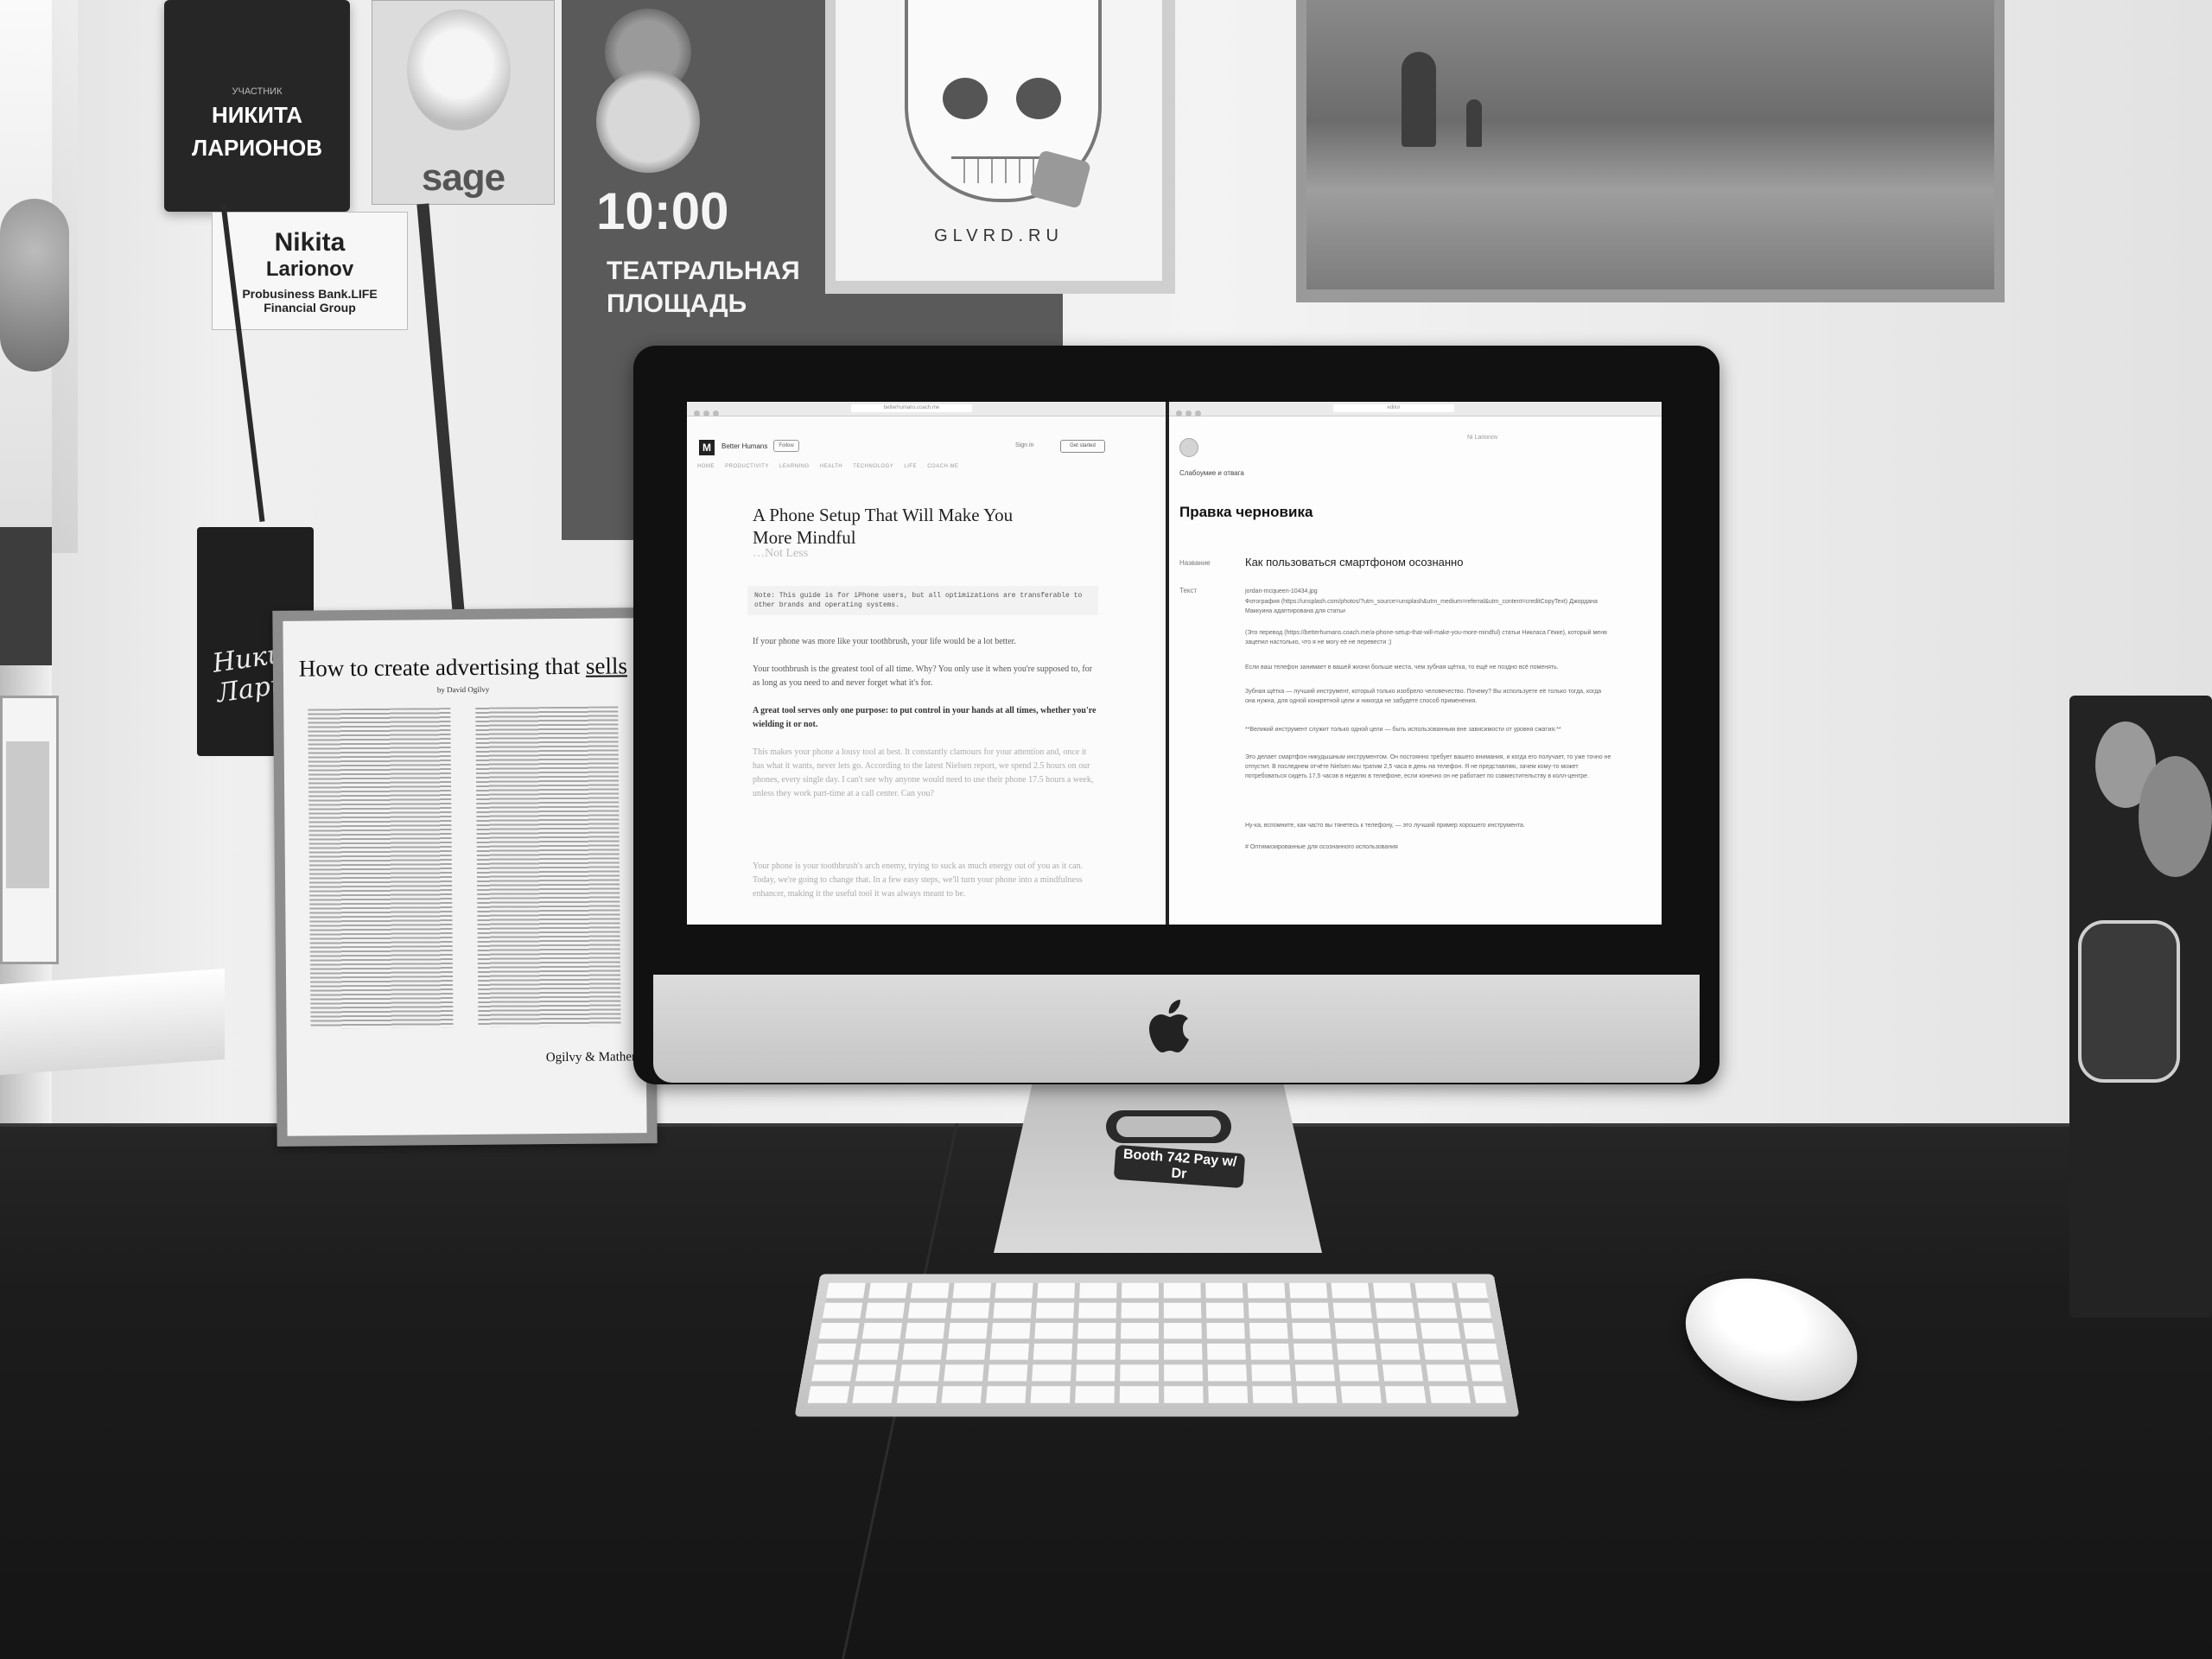 This screenshot has height=1659, width=2212. I want to click on nav-productivity: PRODUCTIVITY, so click(747, 466).